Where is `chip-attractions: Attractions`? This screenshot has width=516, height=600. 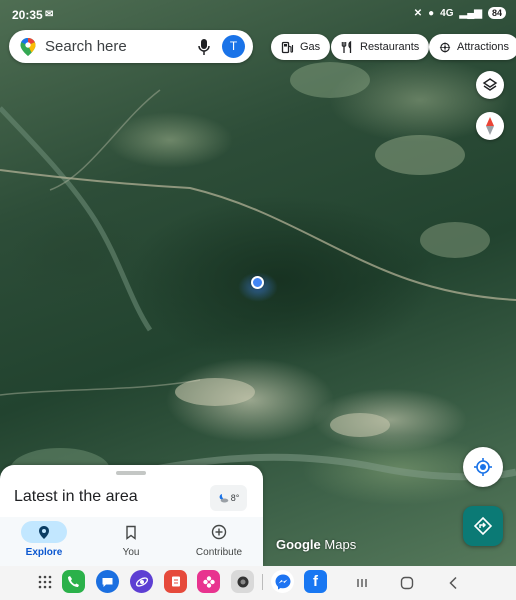 chip-attractions: Attractions is located at coordinates (472, 47).